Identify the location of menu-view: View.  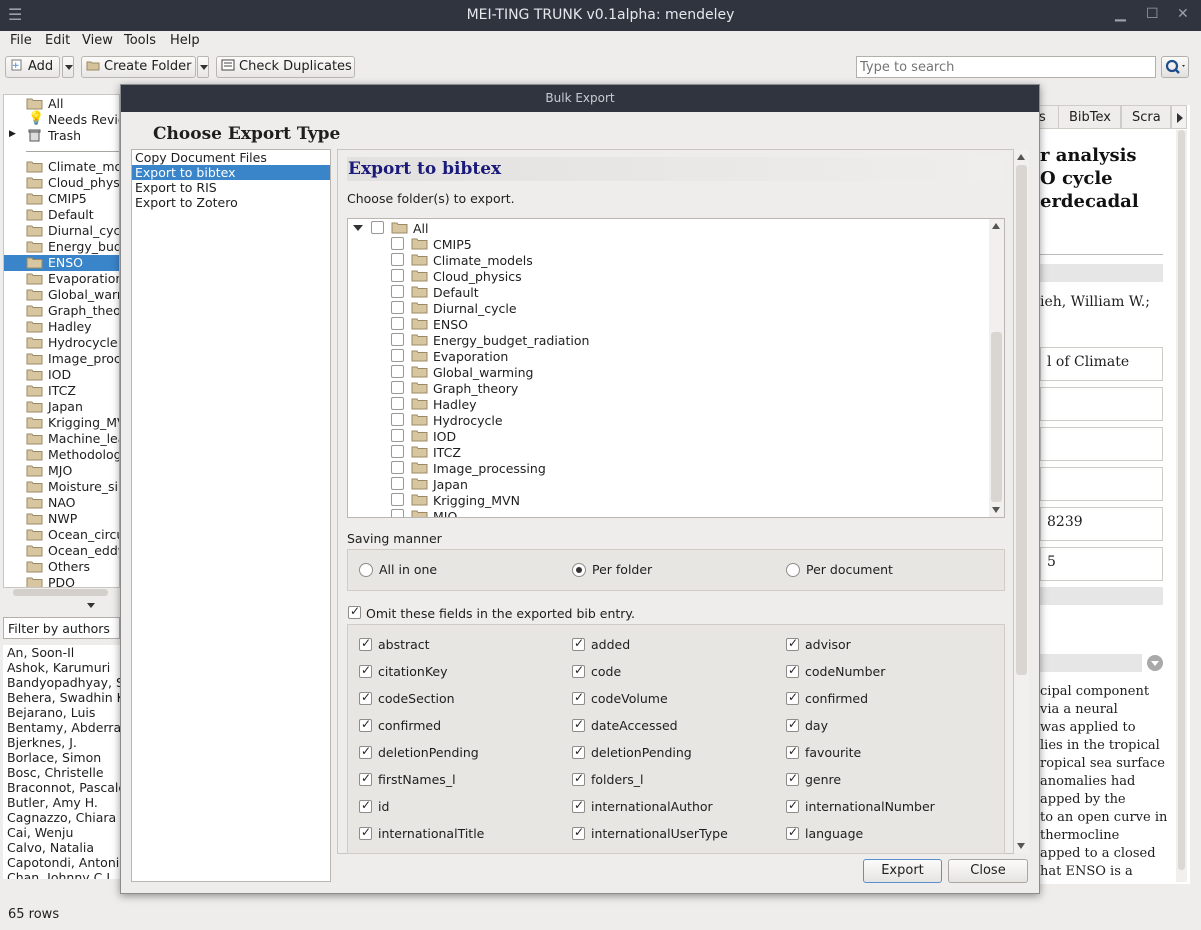
(97, 40).